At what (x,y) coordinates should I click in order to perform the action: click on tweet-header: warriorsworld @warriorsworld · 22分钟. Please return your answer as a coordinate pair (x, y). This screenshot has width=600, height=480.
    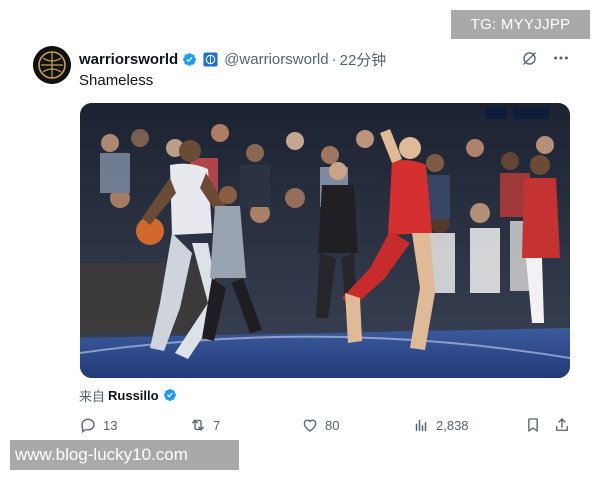
    Looking at the image, I should click on (232, 59).